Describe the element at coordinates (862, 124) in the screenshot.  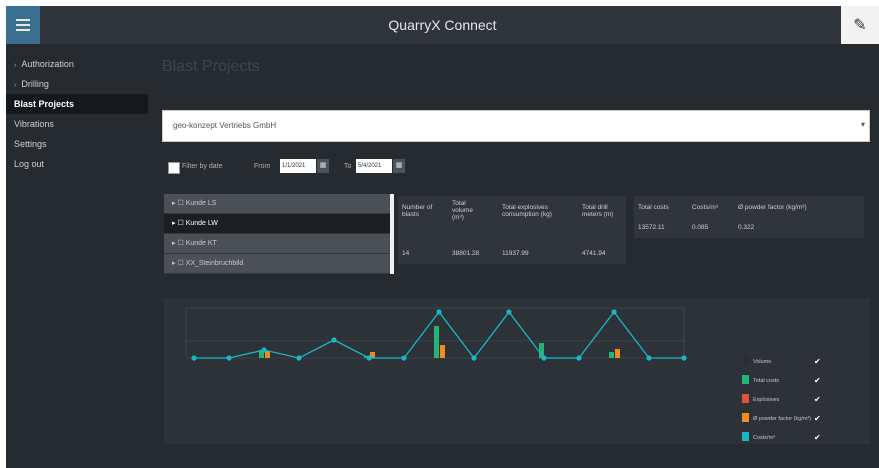
I see `chevron-down-icon: ▾` at that location.